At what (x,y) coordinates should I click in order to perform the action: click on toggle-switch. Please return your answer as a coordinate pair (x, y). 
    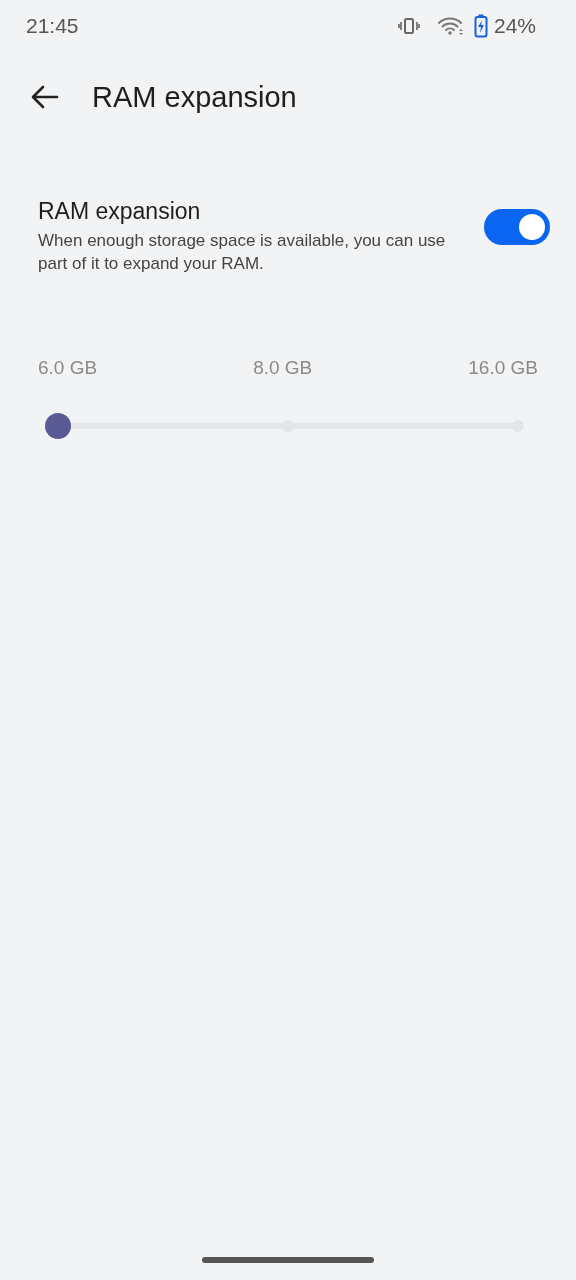
    Looking at the image, I should click on (517, 226).